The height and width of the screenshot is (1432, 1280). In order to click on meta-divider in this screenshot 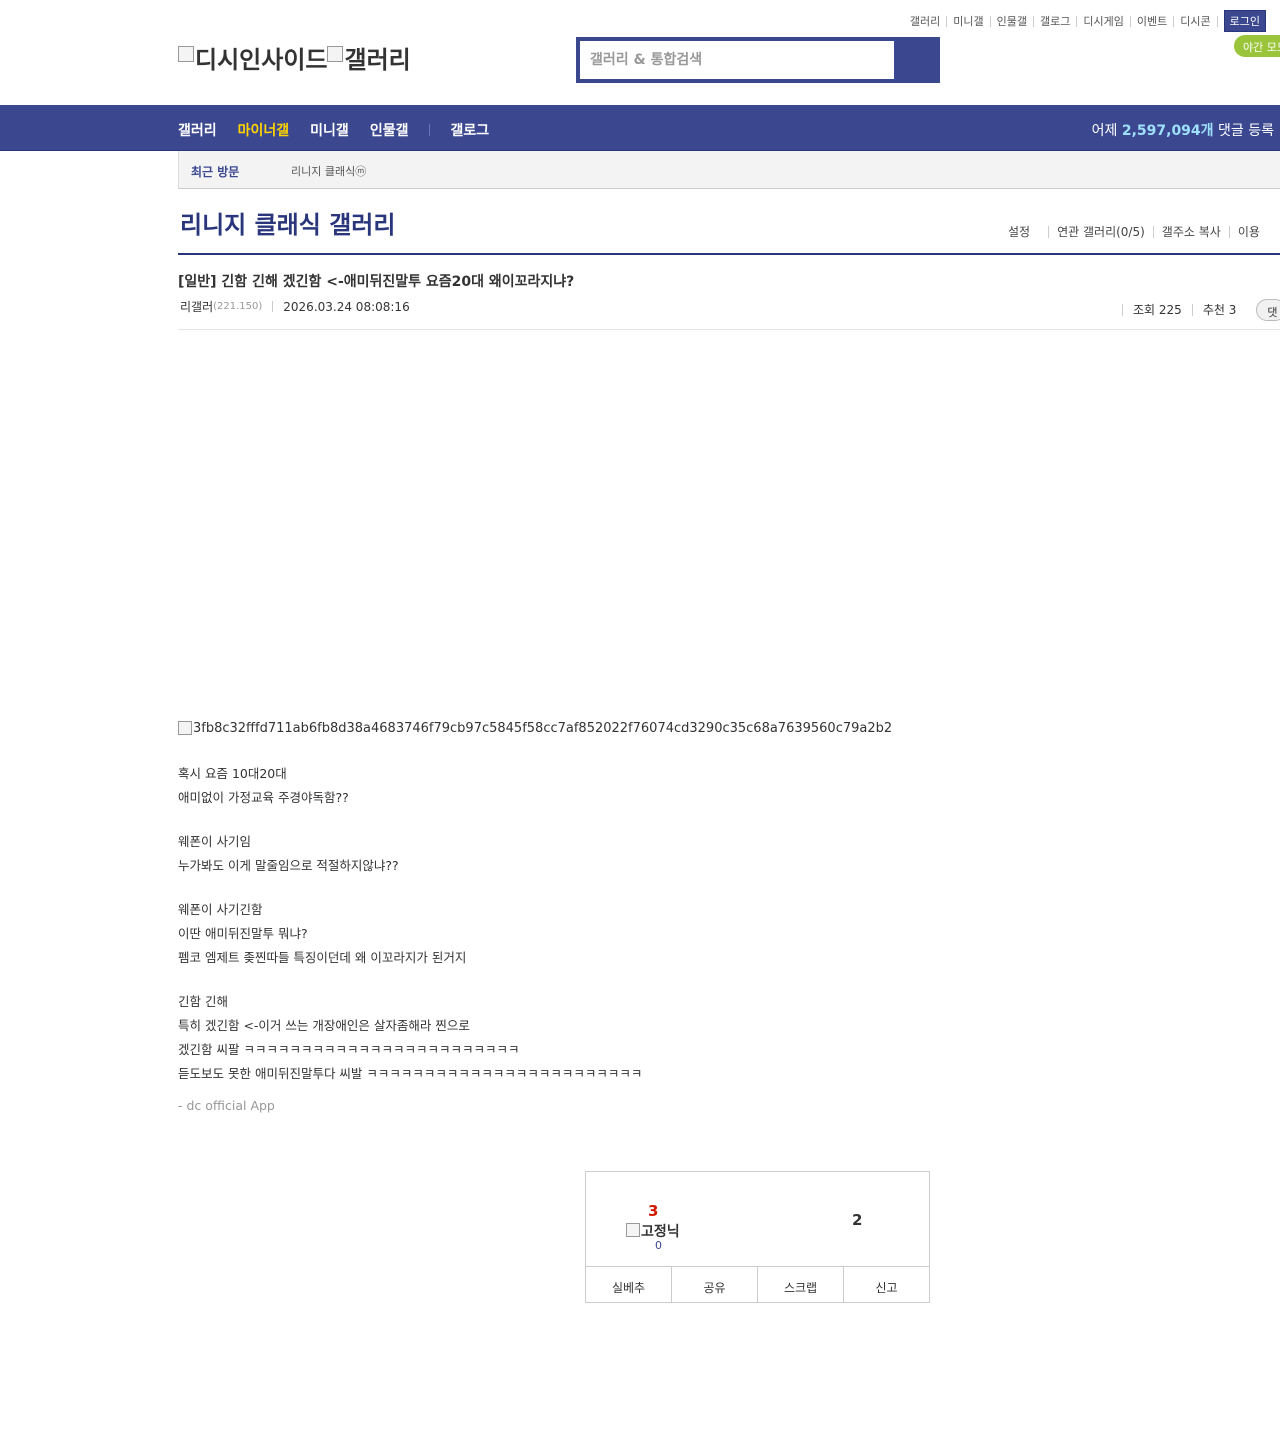, I will do `click(273, 306)`.